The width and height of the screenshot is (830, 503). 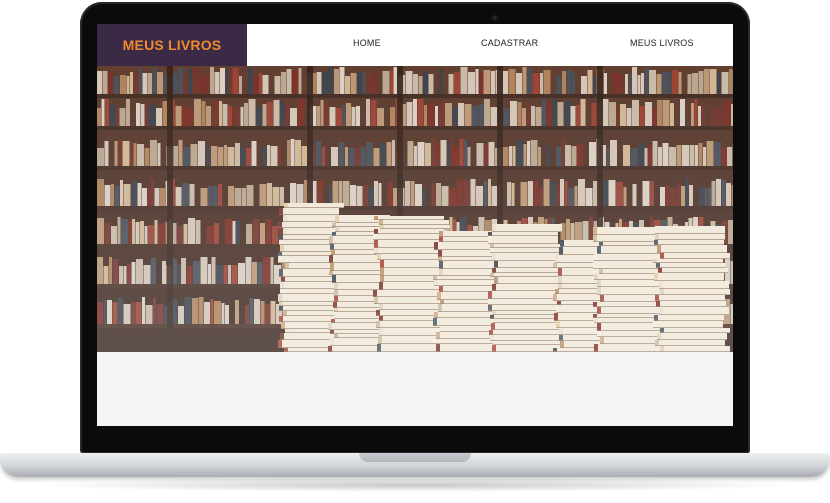 What do you see at coordinates (662, 43) in the screenshot?
I see `nav-meus-livros-link: MEUS LIVROS` at bounding box center [662, 43].